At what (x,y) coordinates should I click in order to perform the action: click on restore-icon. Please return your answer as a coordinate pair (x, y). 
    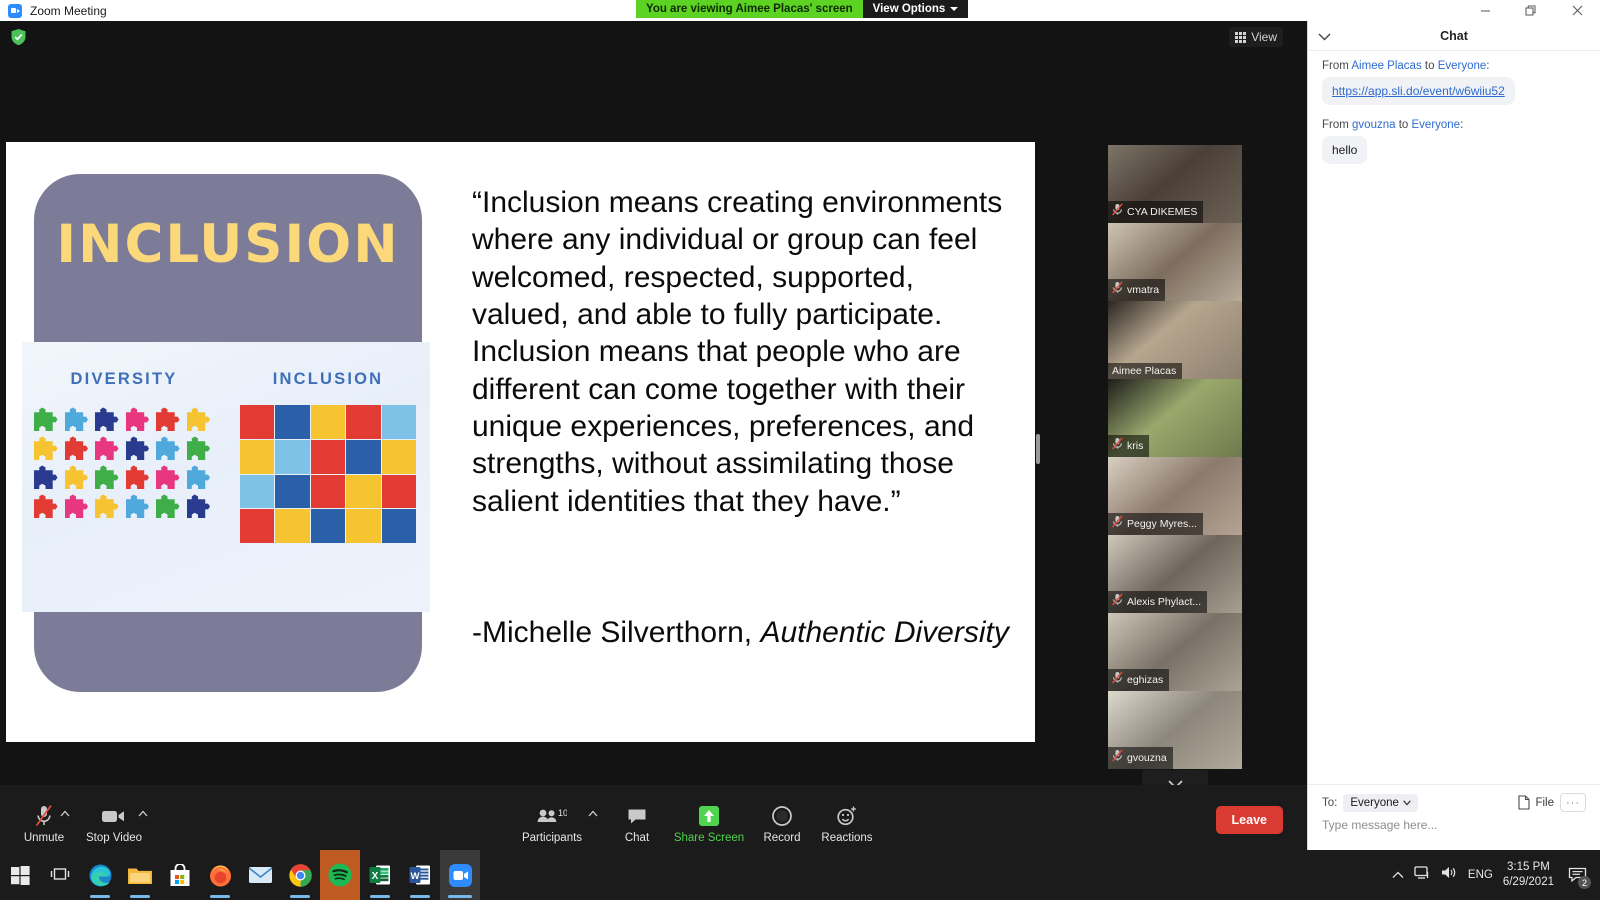
    Looking at the image, I should click on (1531, 10).